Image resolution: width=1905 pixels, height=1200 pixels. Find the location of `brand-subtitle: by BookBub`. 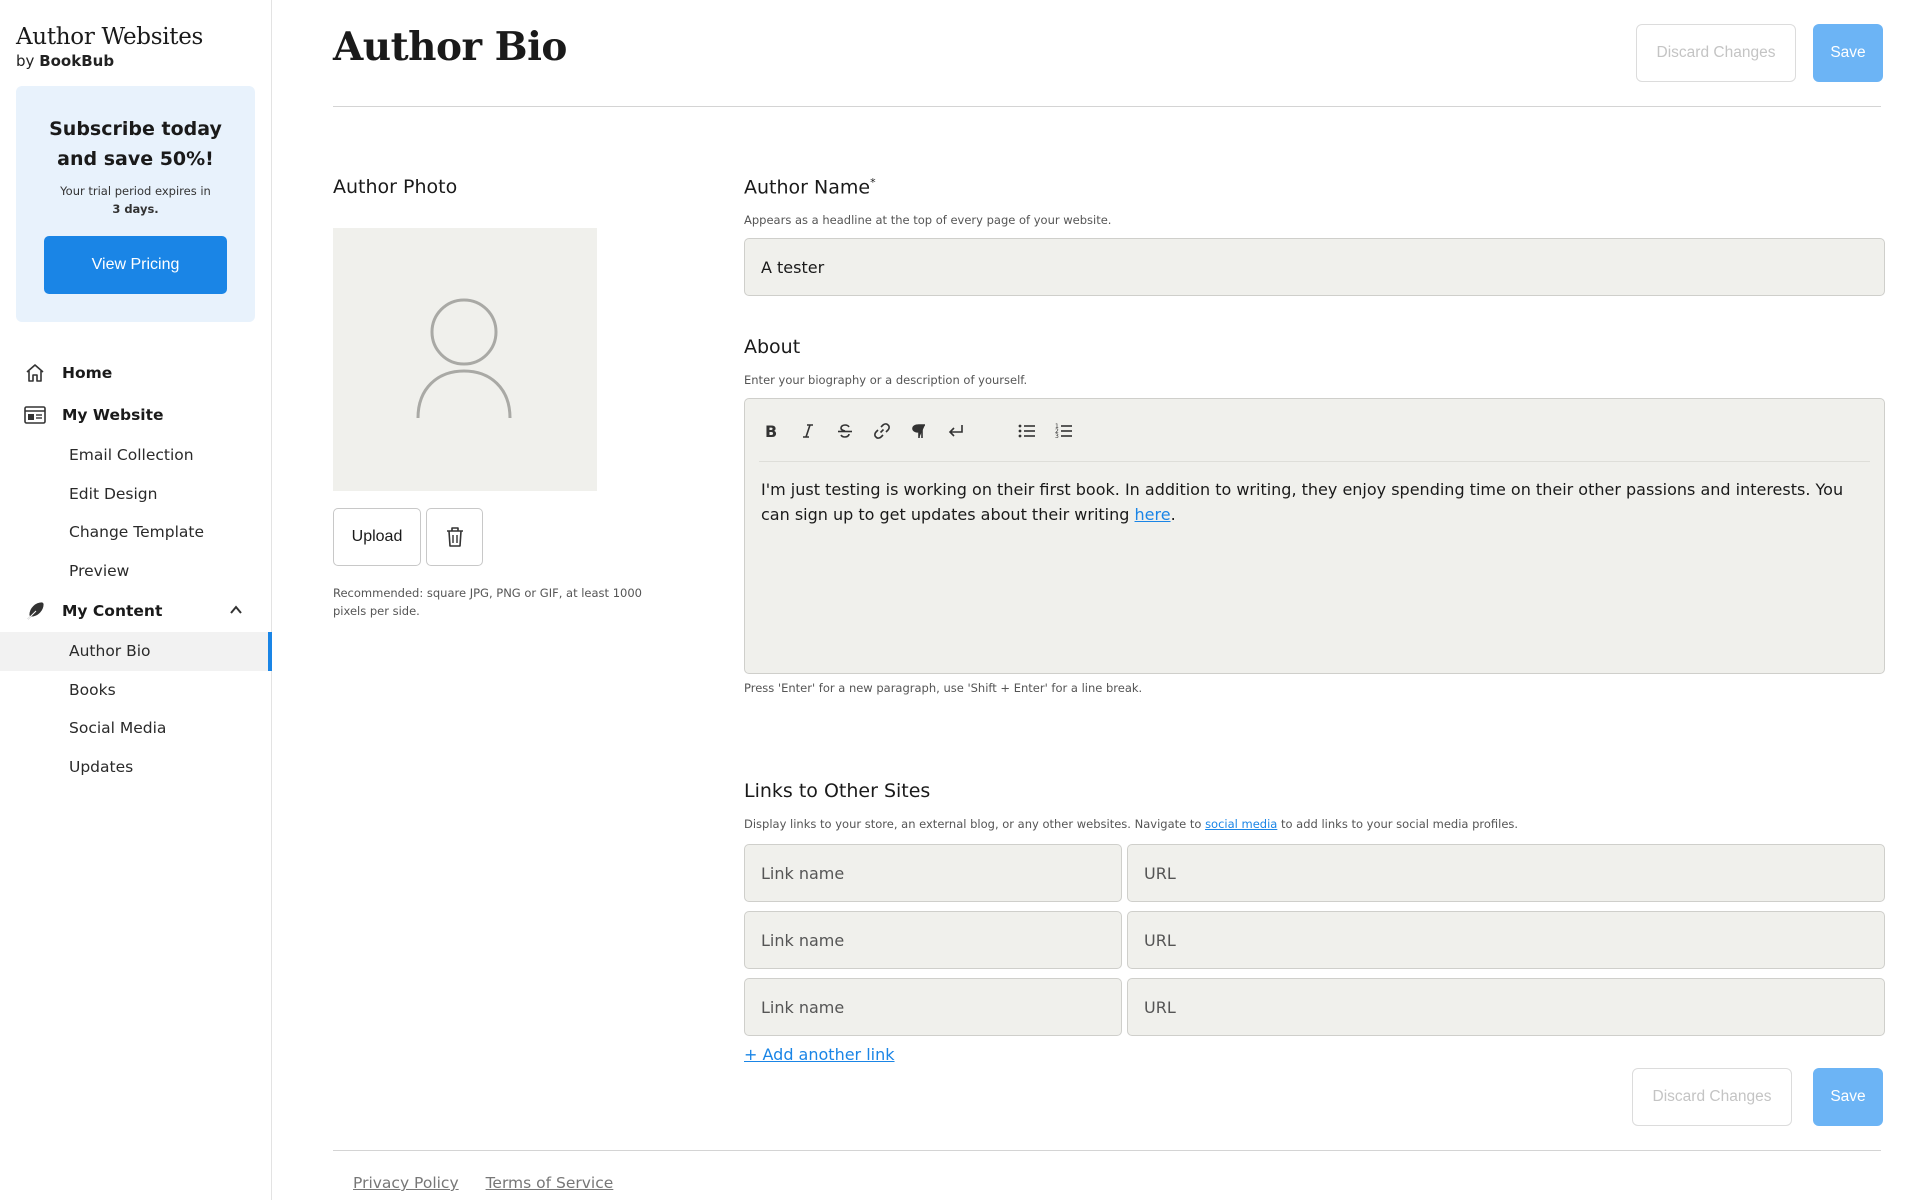

brand-subtitle: by BookBub is located at coordinates (109, 61).